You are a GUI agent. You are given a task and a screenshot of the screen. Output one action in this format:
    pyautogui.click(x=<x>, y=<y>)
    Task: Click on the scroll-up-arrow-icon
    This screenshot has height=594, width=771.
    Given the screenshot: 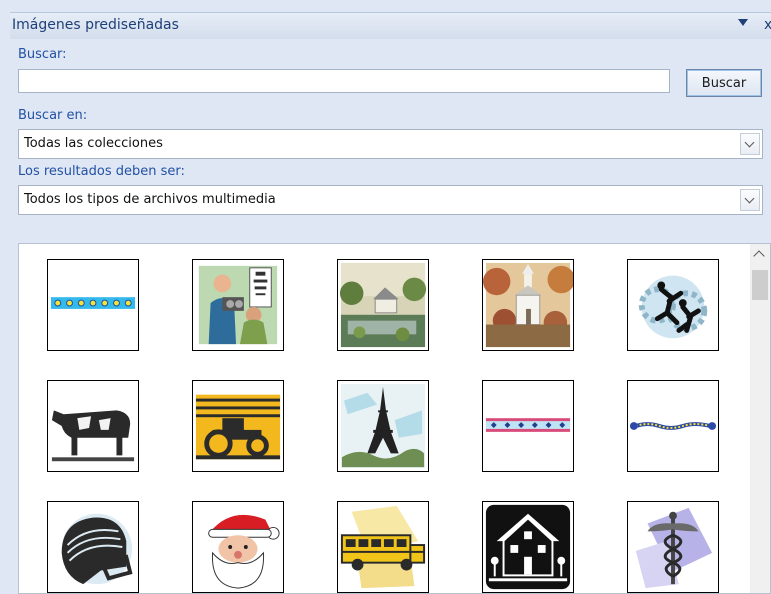 What is the action you would take?
    pyautogui.click(x=759, y=256)
    